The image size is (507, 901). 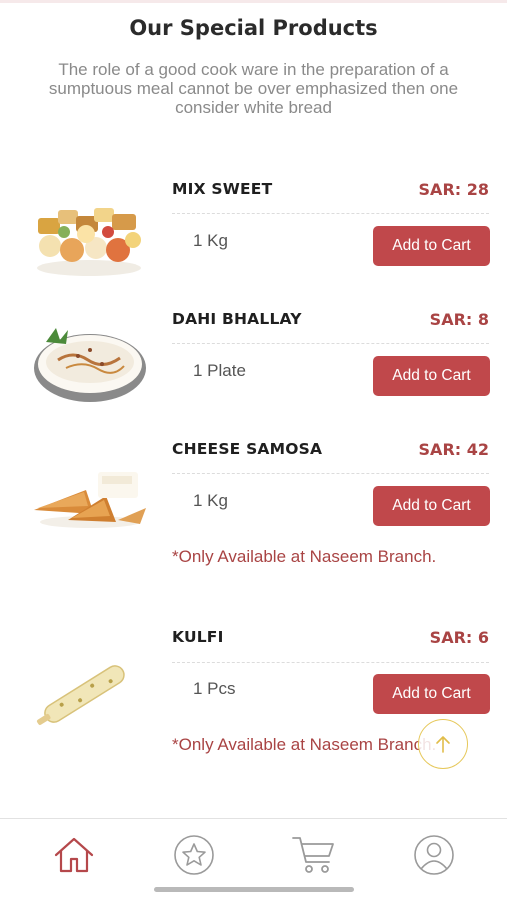 I want to click on product-name: MIX SWEET, so click(x=222, y=189).